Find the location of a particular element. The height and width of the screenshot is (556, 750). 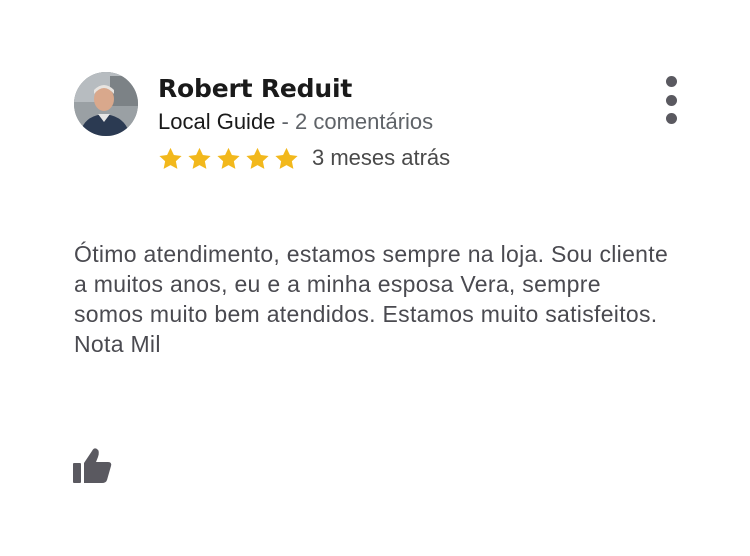

thumbs-up-icon is located at coordinates (92, 465).